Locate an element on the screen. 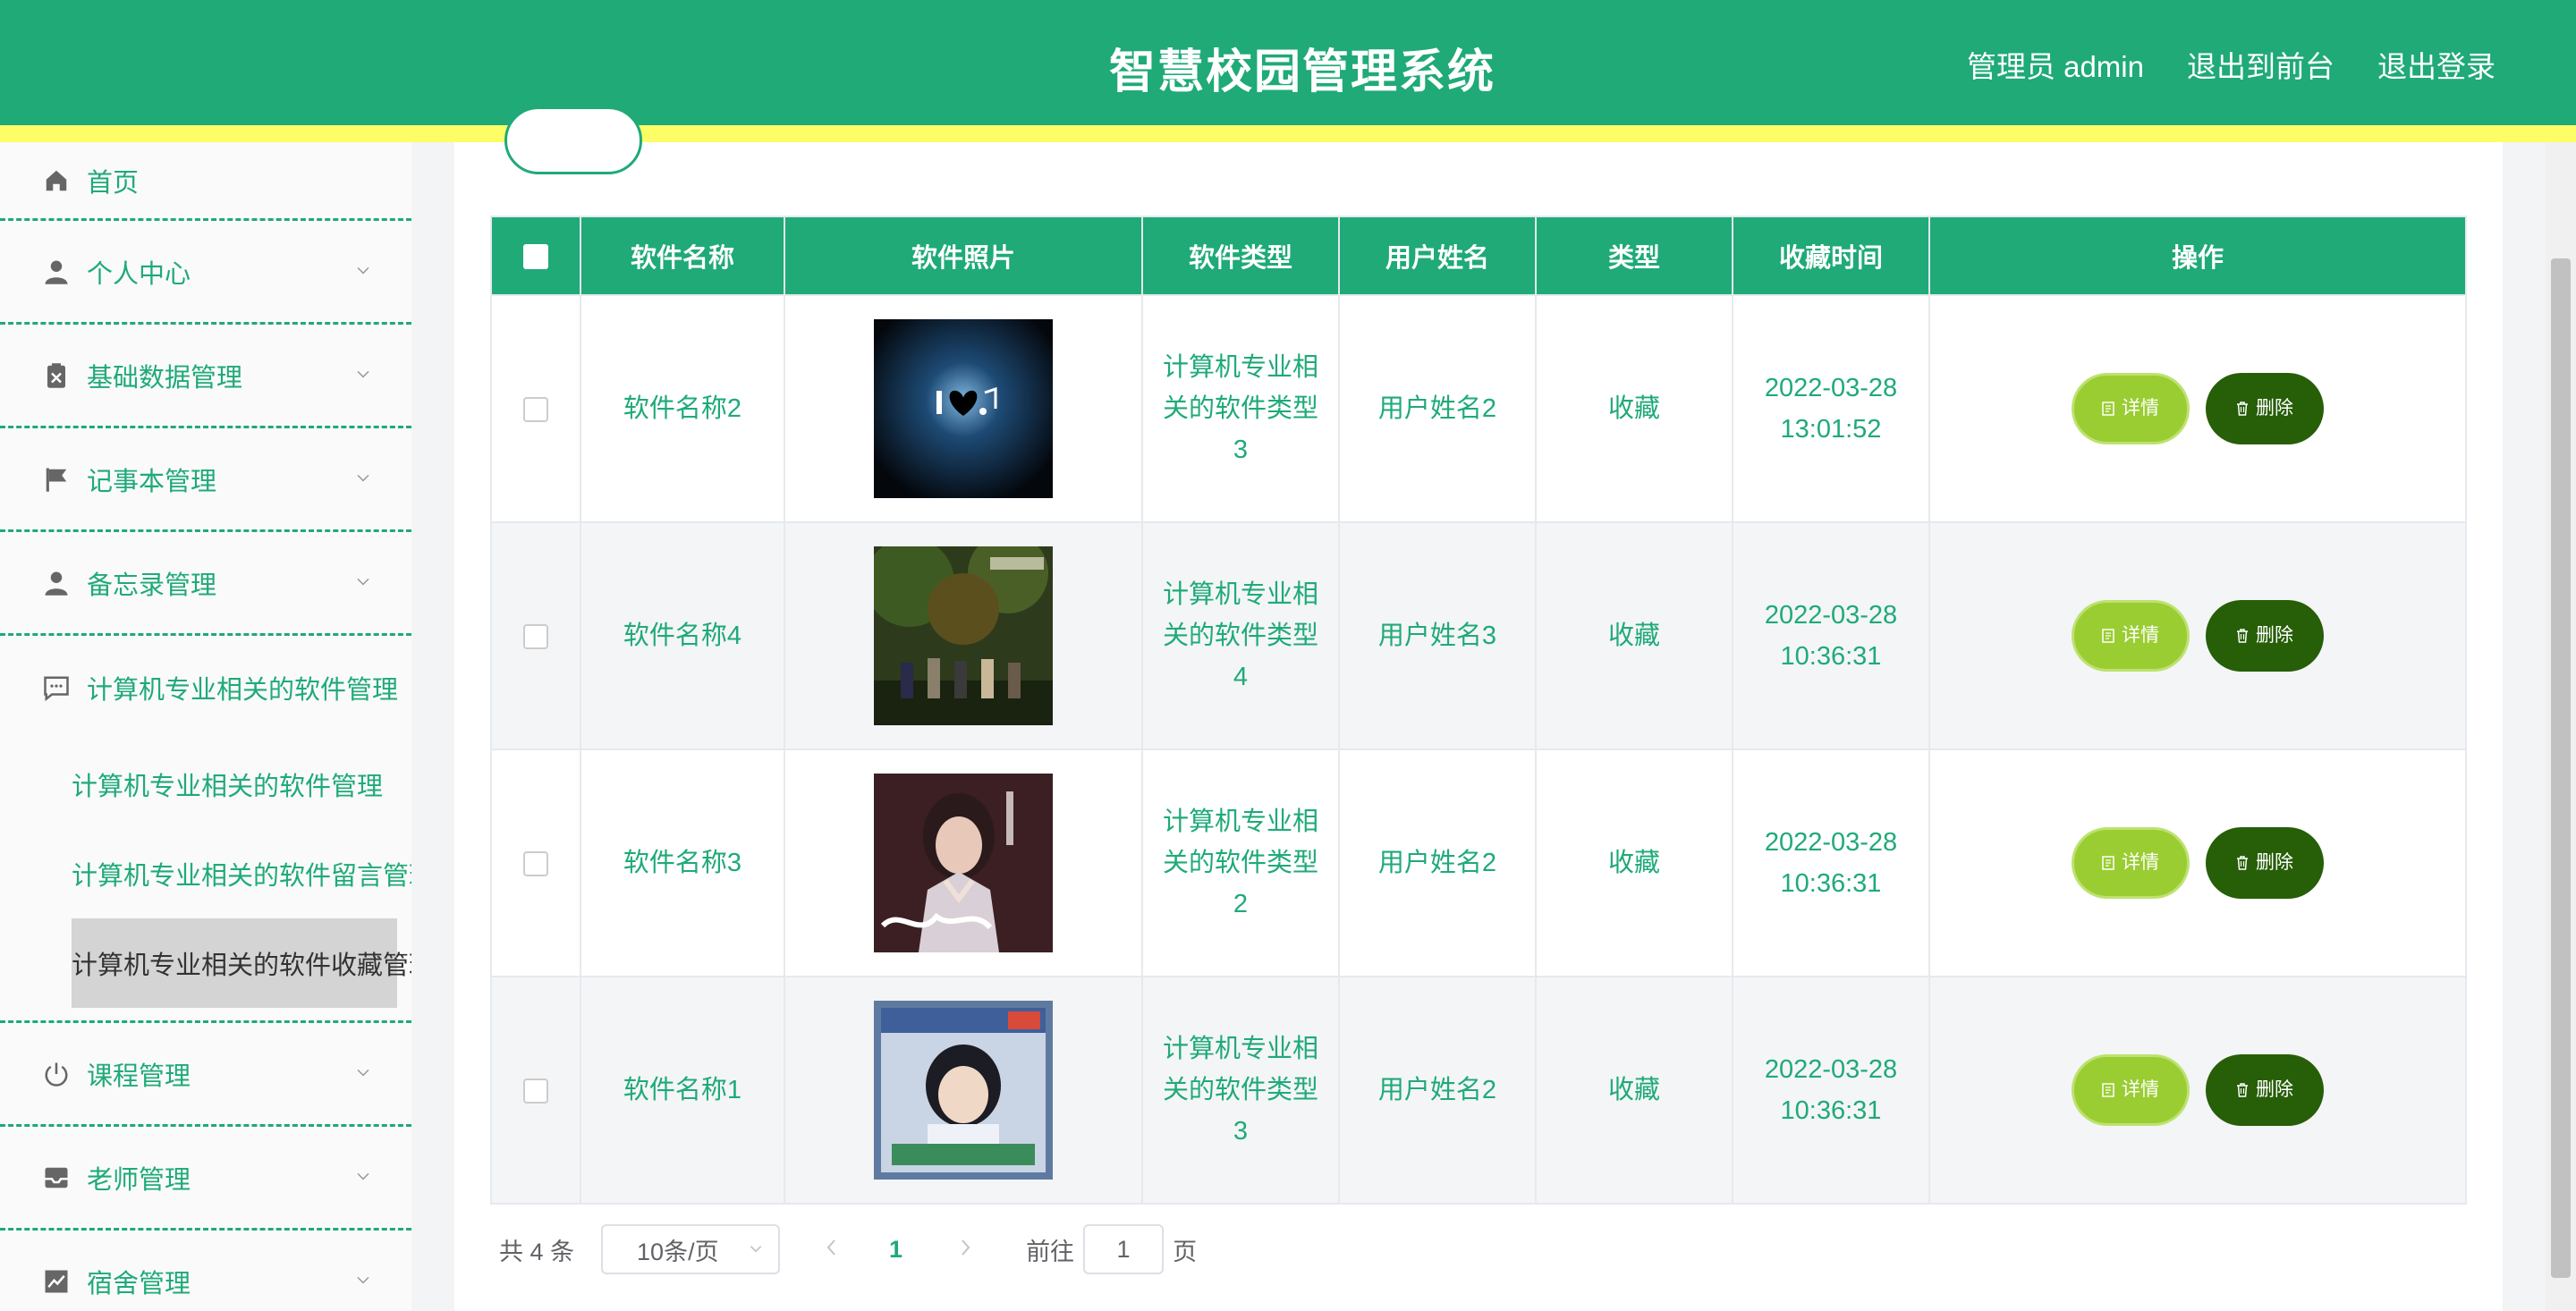 The width and height of the screenshot is (2576, 1311). pagination: 共 4 条 10条/页 1 前往 页 is located at coordinates (848, 1249).